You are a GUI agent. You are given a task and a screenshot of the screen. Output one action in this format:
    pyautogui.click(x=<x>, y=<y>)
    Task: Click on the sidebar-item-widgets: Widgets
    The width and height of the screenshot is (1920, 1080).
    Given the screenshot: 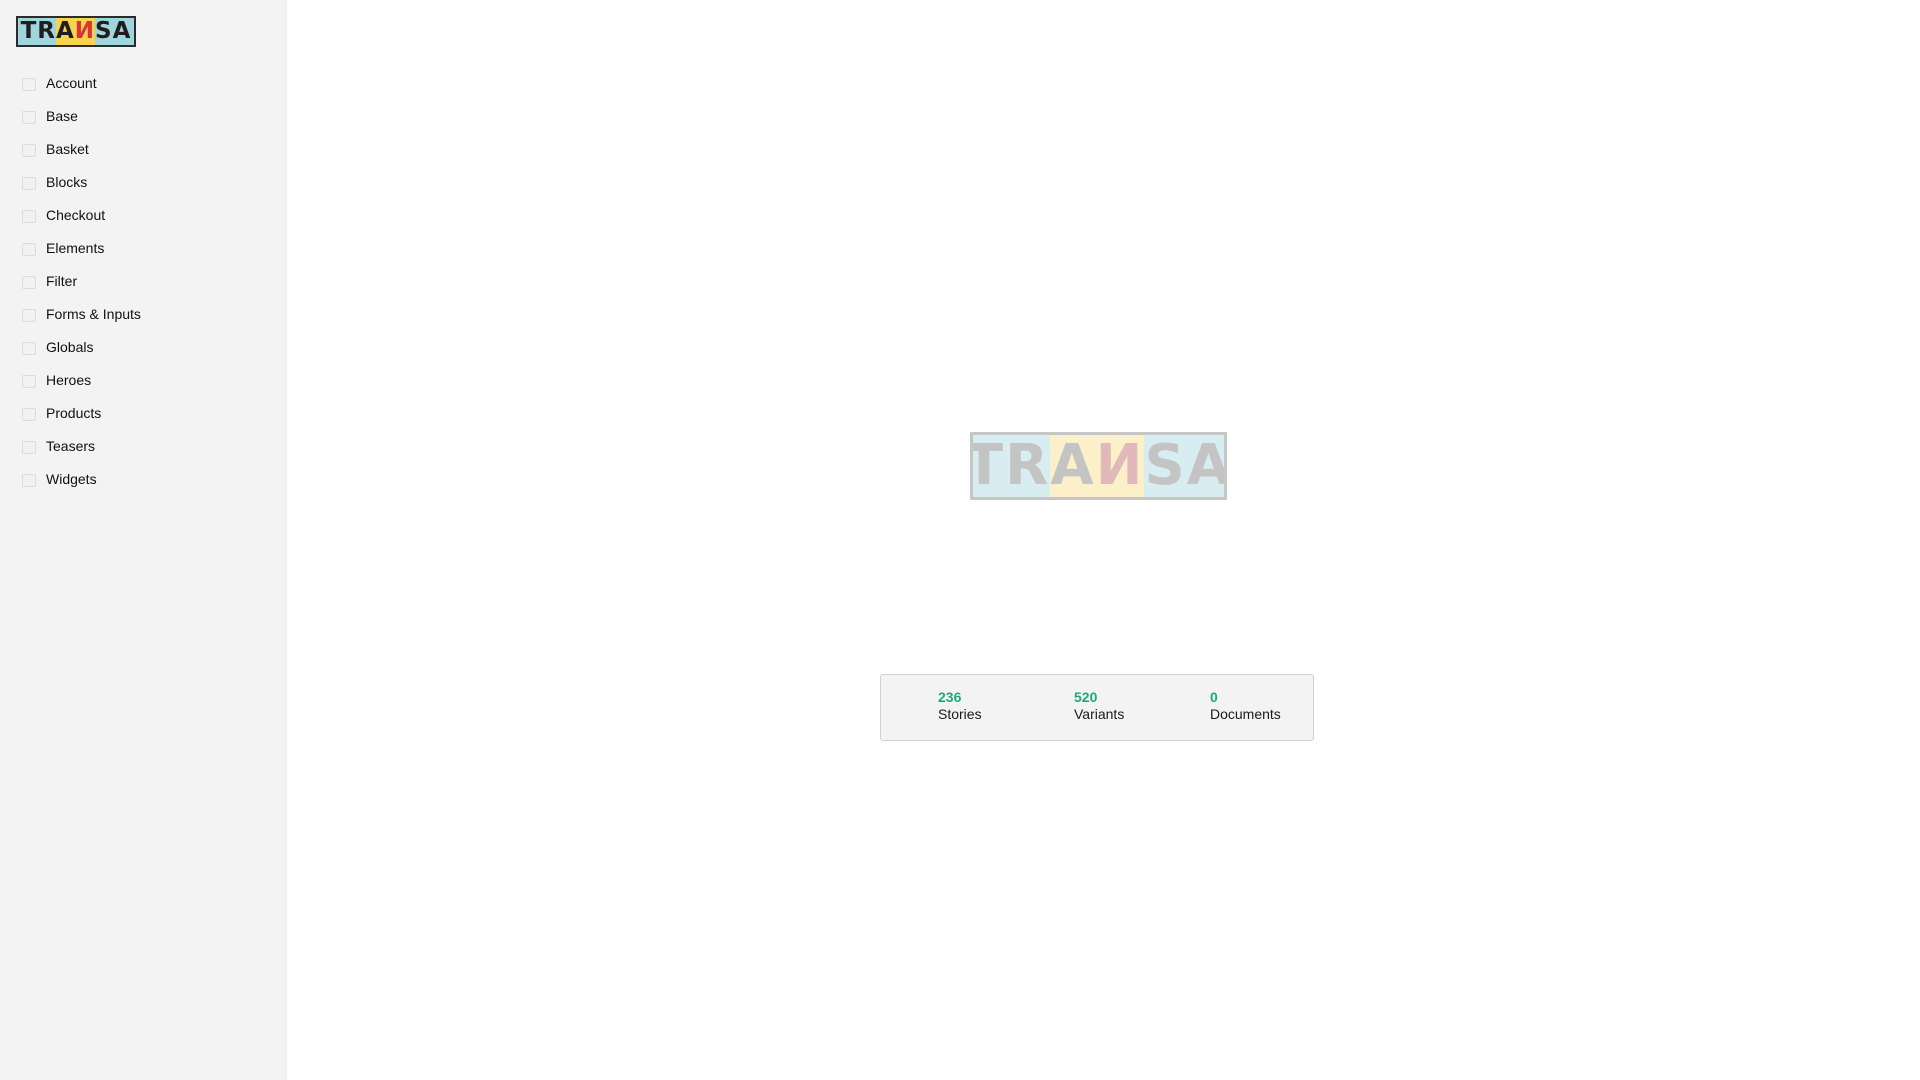 What is the action you would take?
    pyautogui.click(x=143, y=478)
    